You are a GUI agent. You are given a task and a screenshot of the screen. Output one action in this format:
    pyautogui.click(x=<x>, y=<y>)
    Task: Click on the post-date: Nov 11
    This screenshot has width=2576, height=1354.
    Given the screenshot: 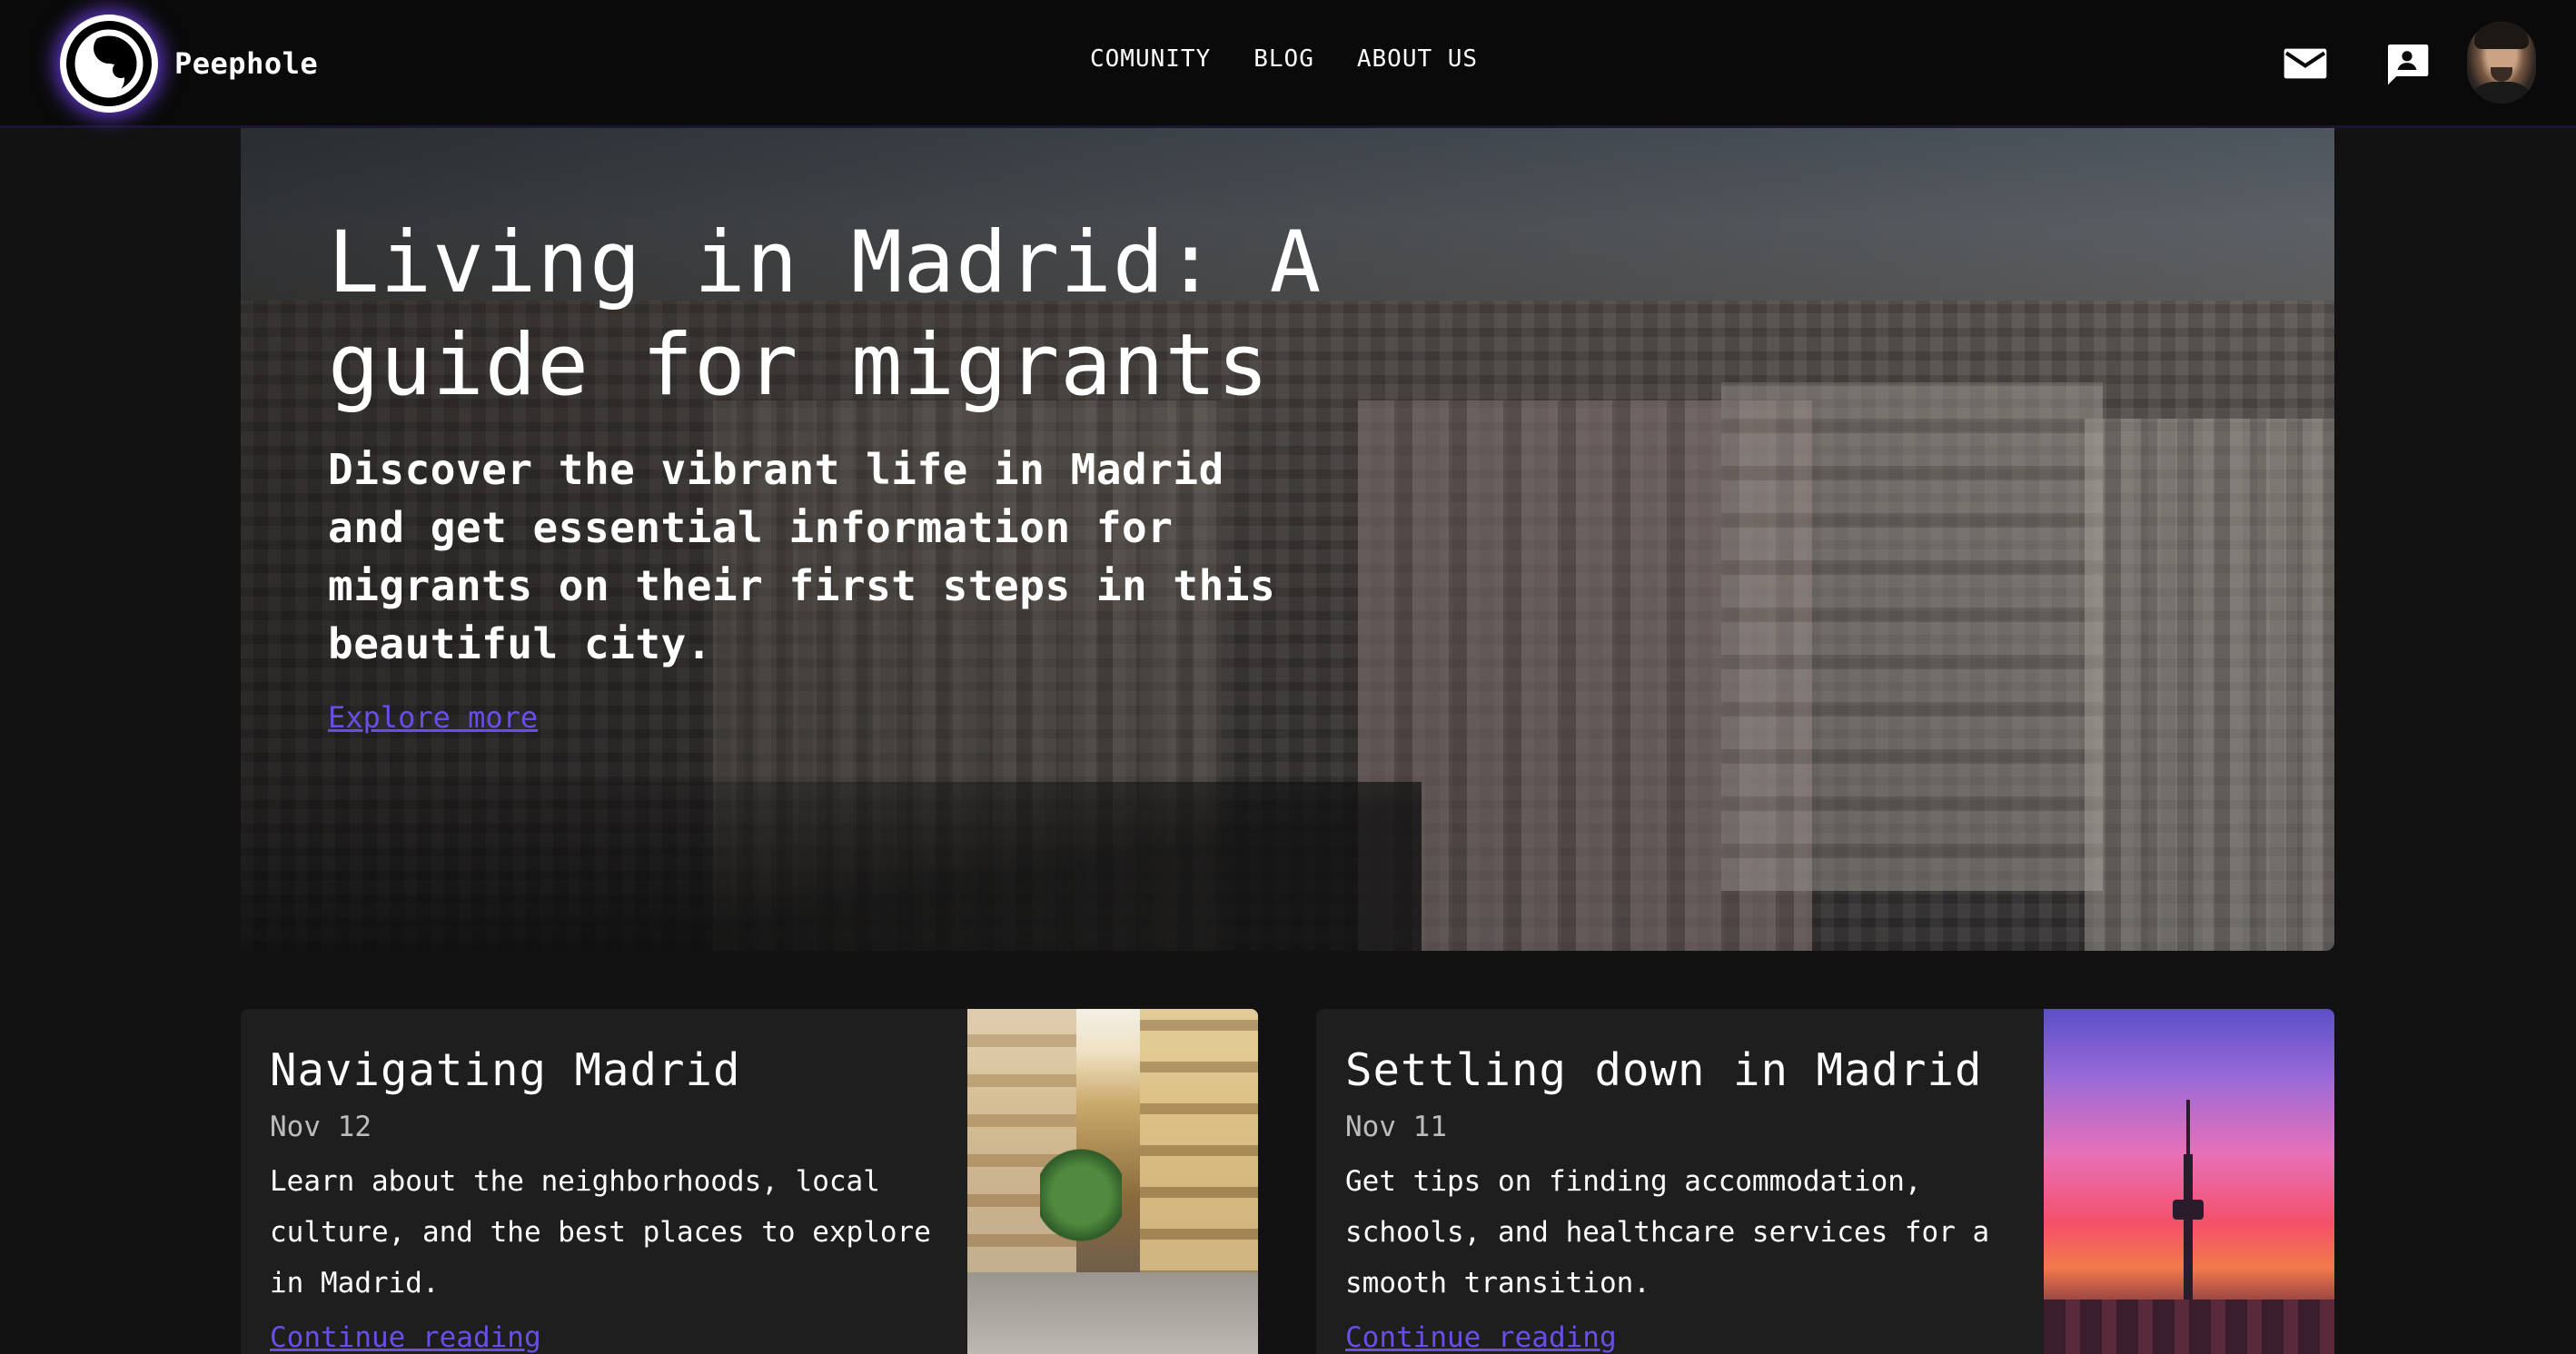 What is the action you would take?
    pyautogui.click(x=1396, y=1127)
    